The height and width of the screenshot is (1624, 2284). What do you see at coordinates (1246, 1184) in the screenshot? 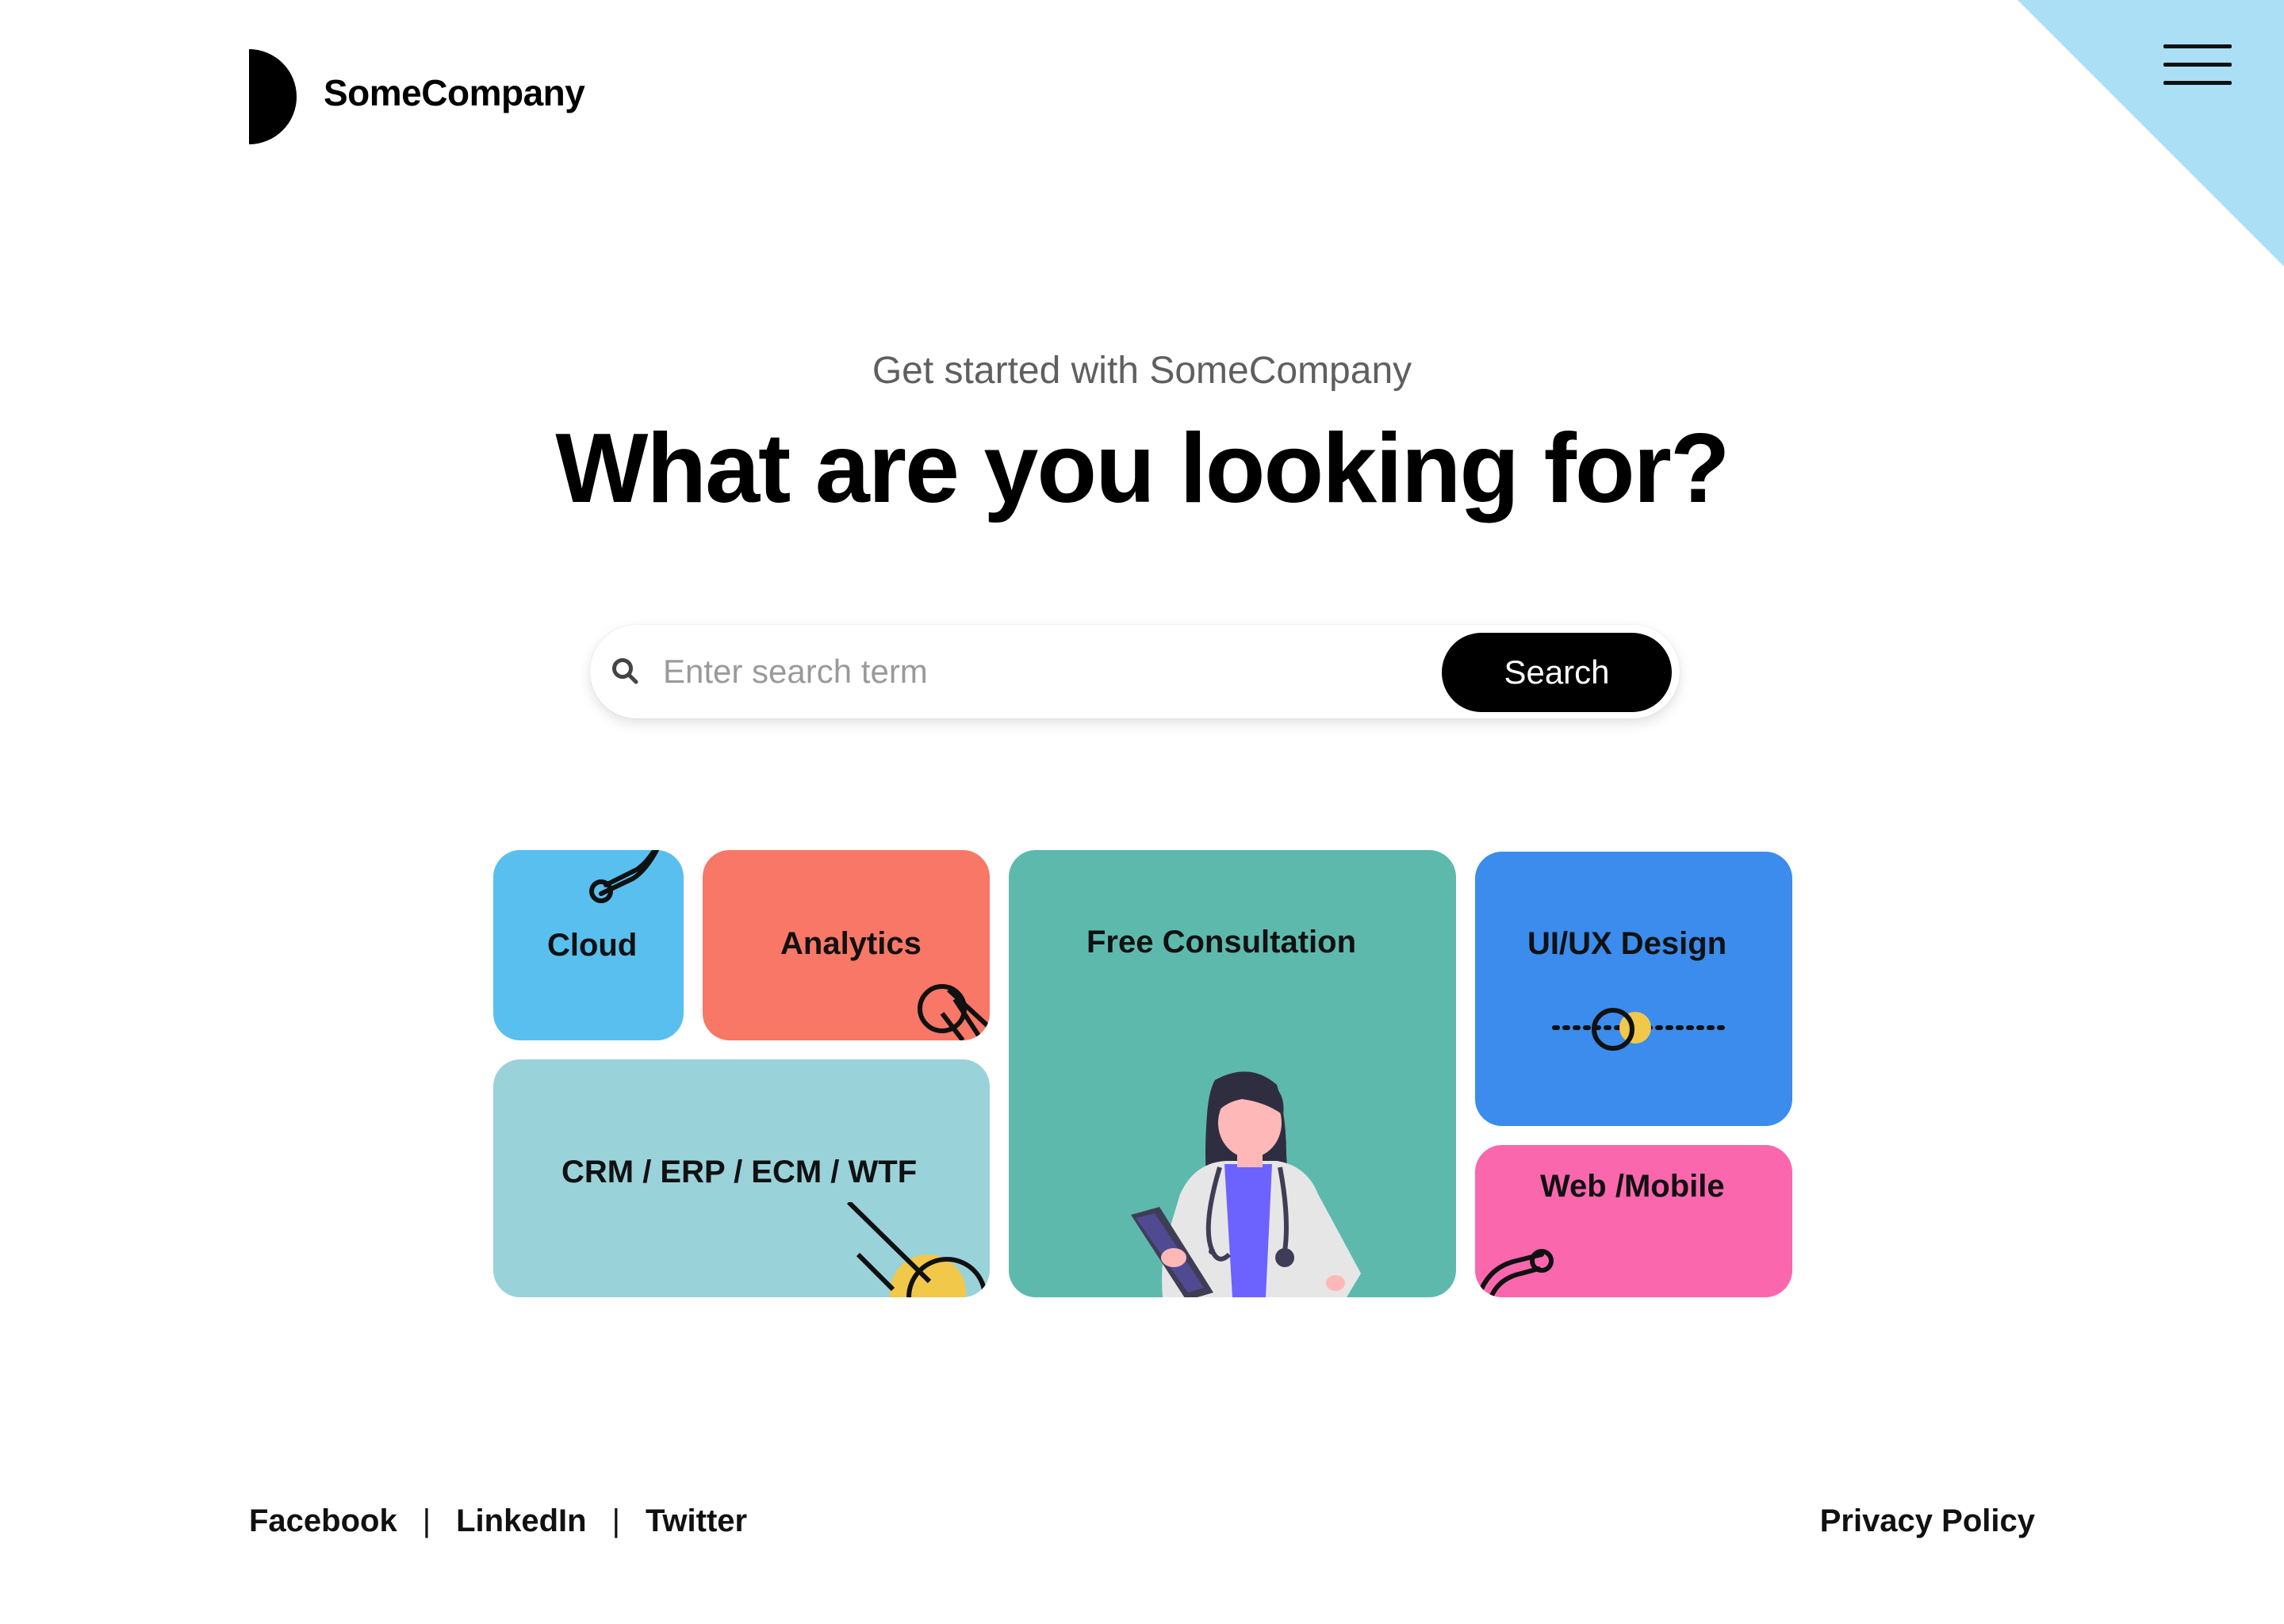
I see `doctor-illustration` at bounding box center [1246, 1184].